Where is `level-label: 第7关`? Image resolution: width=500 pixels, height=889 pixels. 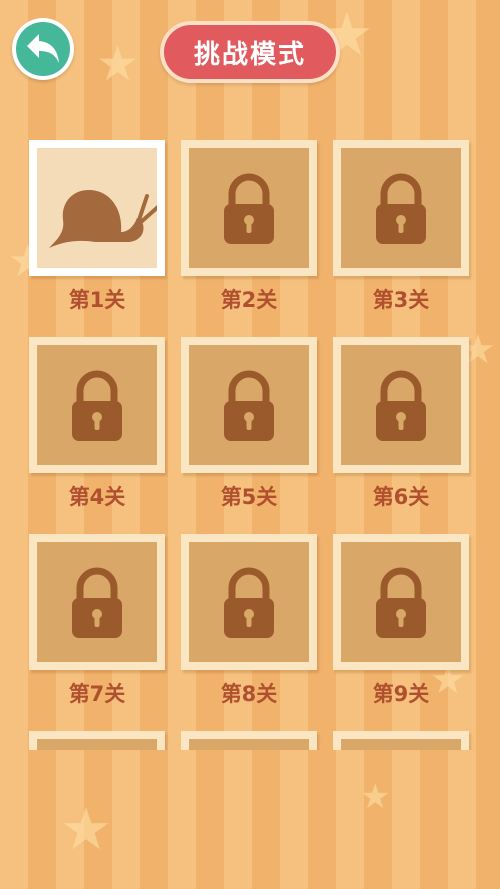
level-label: 第7关 is located at coordinates (97, 694).